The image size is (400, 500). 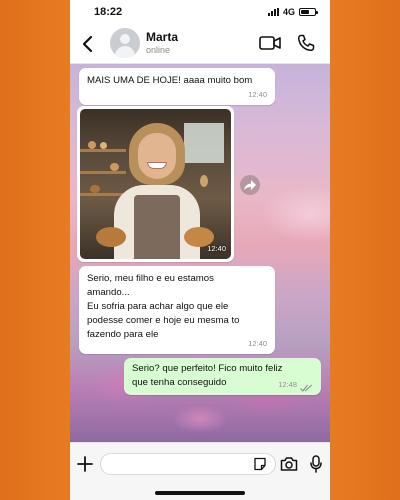 I want to click on chat-header: Marta online, so click(x=200, y=44).